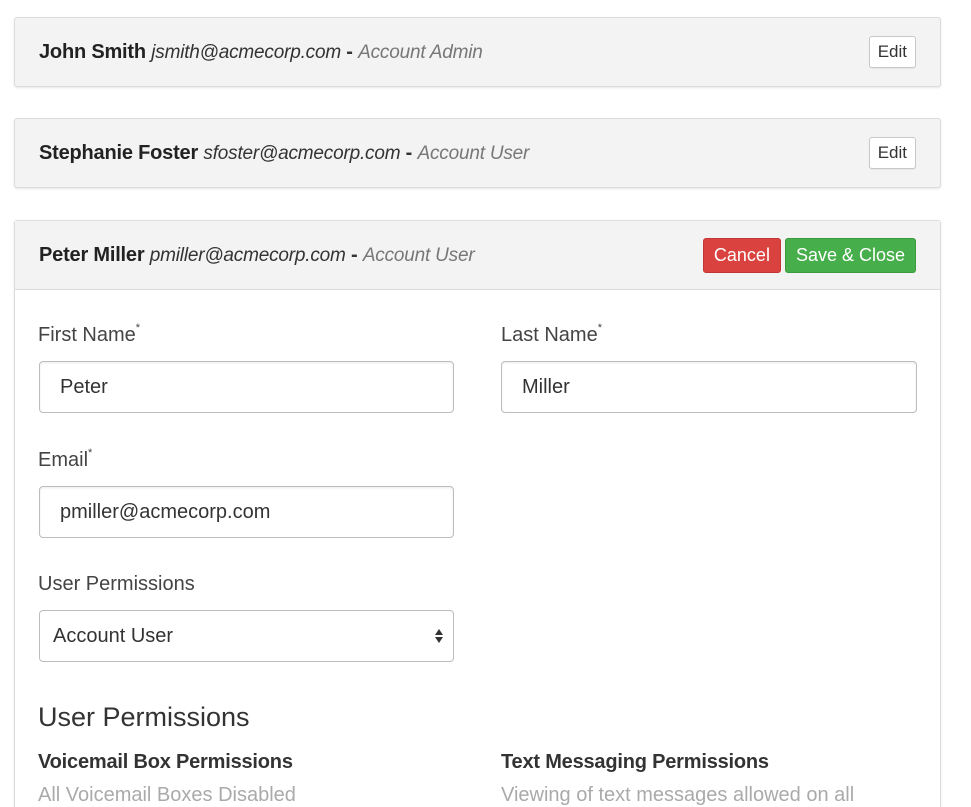  What do you see at coordinates (635, 762) in the screenshot?
I see `text-permissions-title: Text Messaging Permissions` at bounding box center [635, 762].